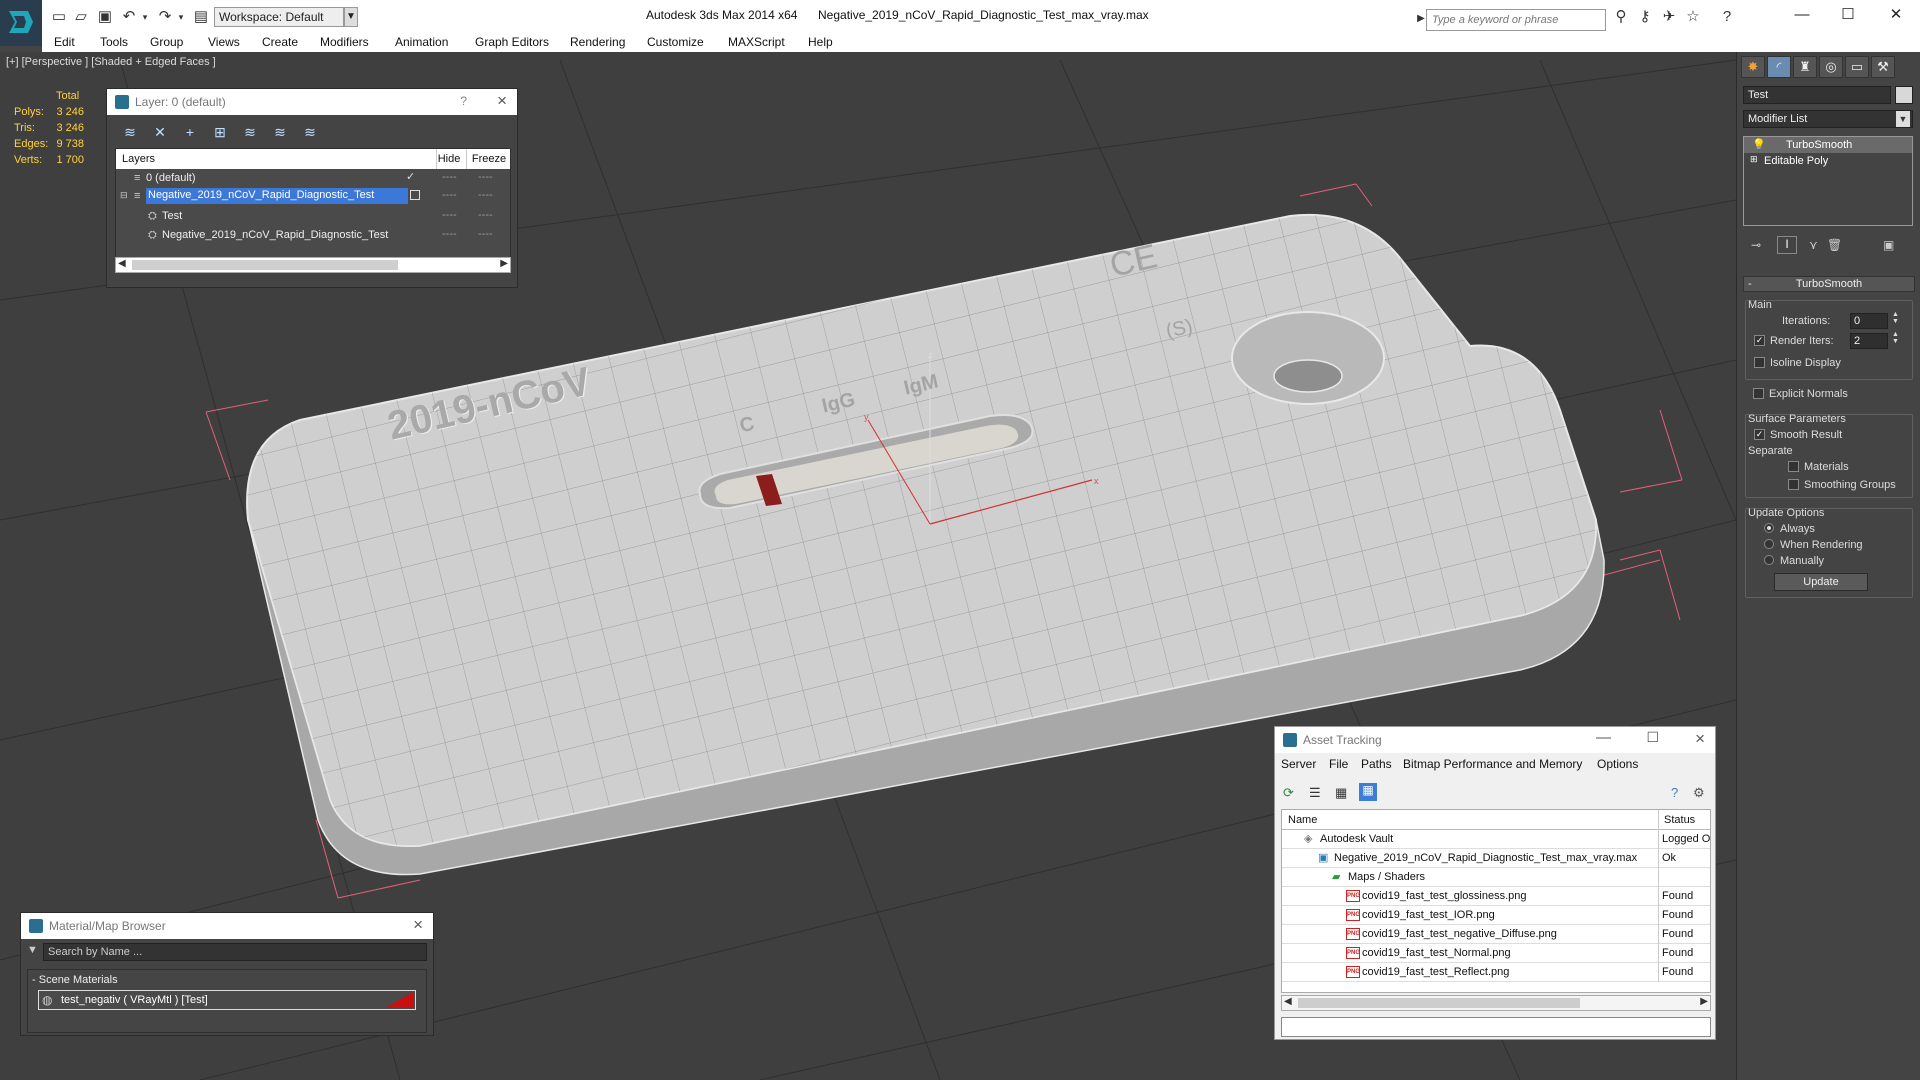  Describe the element at coordinates (122, 263) in the screenshot. I see `scroll-left-icon: ◀` at that location.